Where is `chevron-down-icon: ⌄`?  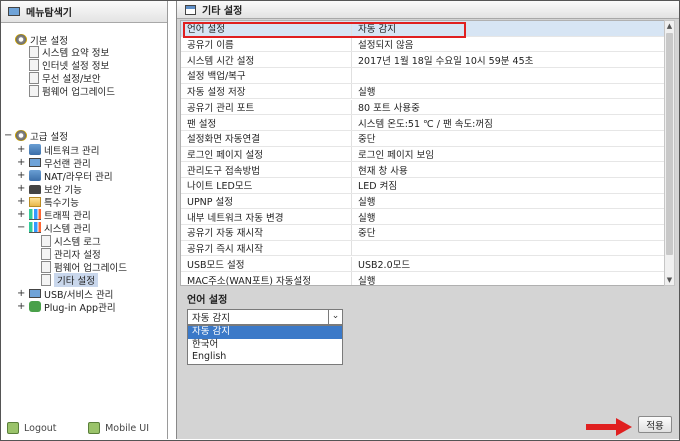
chevron-down-icon: ⌄ is located at coordinates (335, 317).